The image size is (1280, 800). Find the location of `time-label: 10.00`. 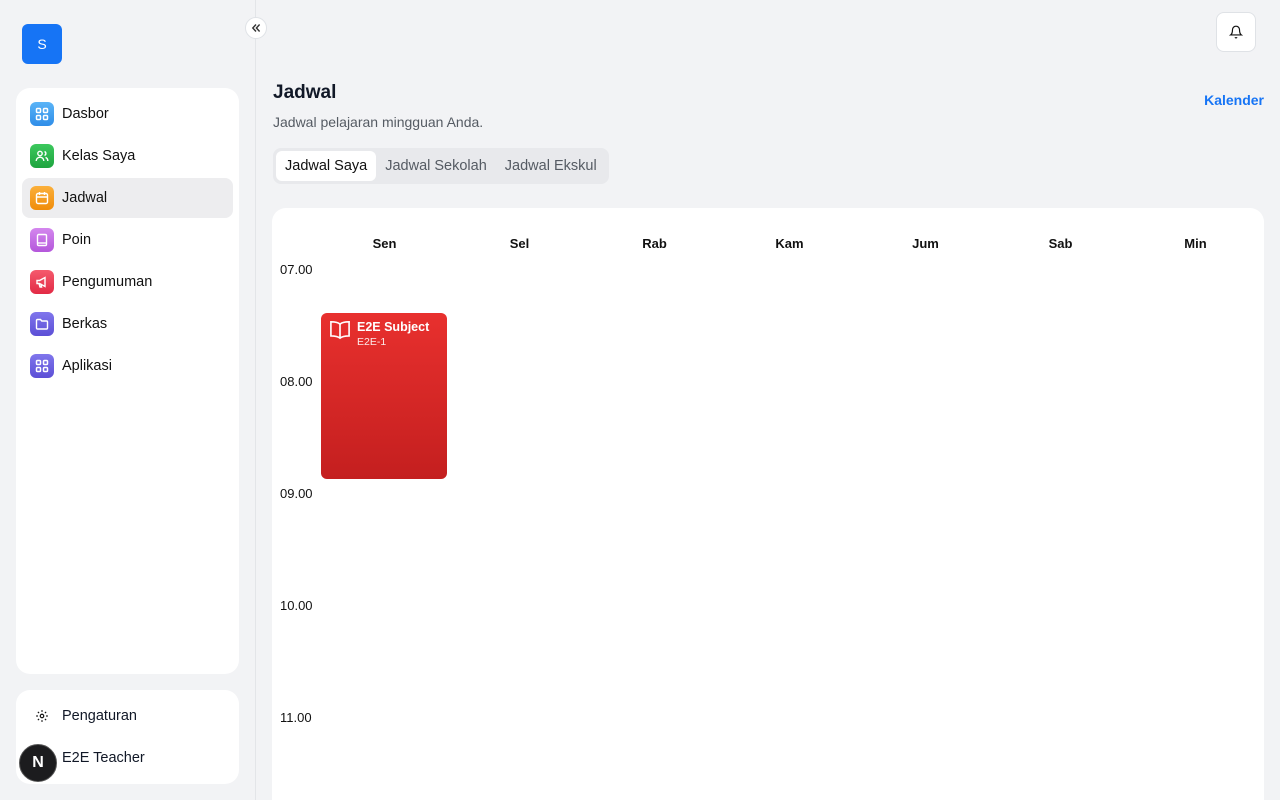

time-label: 10.00 is located at coordinates (296, 605).